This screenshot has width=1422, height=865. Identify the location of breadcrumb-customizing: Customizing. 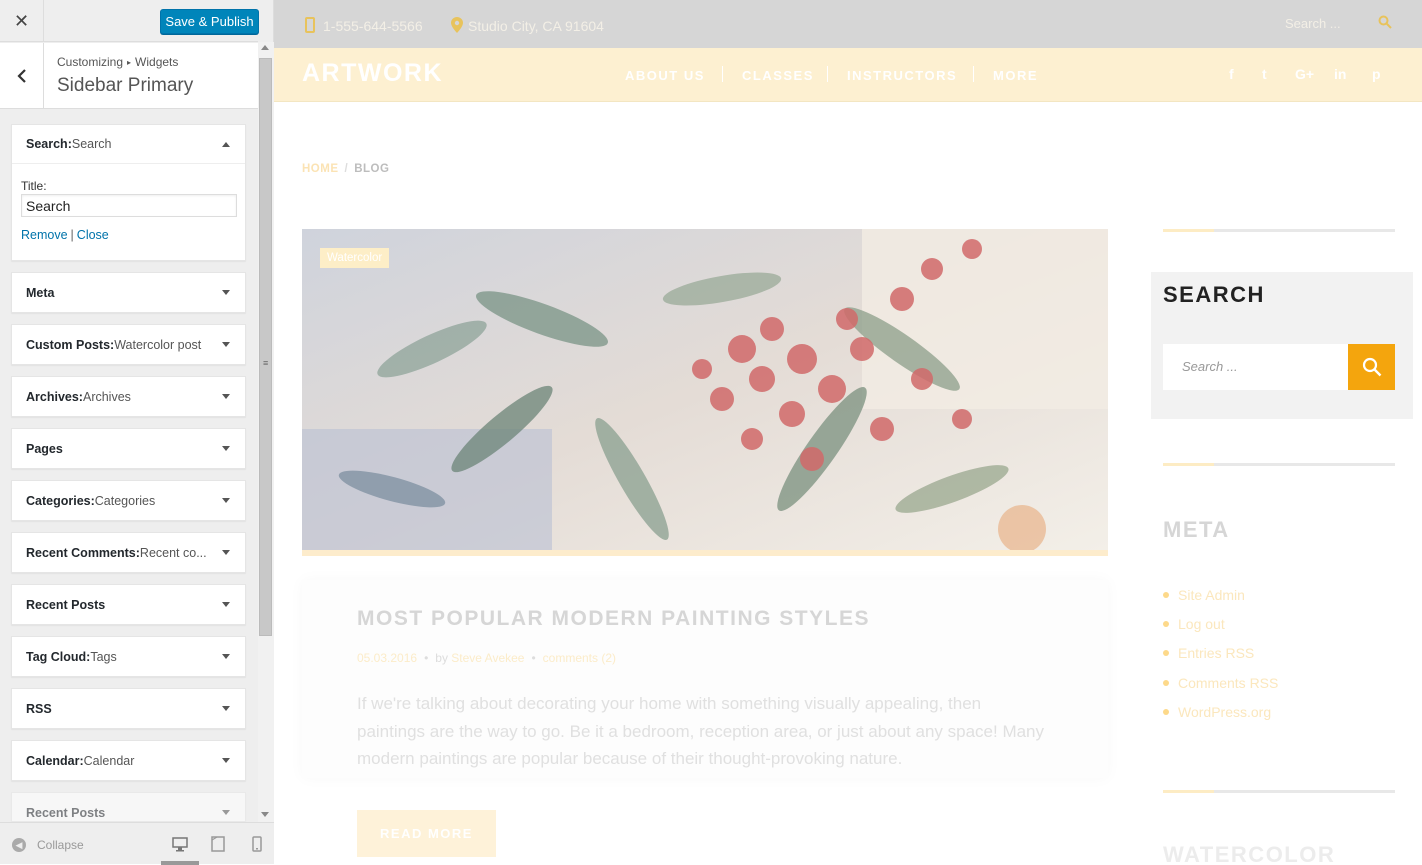
(90, 62).